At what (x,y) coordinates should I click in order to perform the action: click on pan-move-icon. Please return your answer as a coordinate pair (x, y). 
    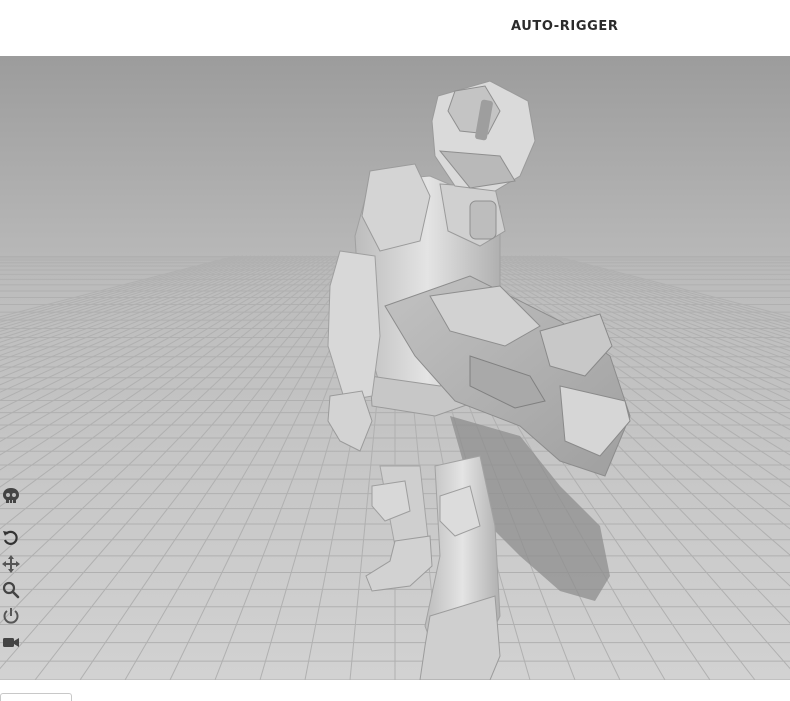
    Looking at the image, I should click on (11, 564).